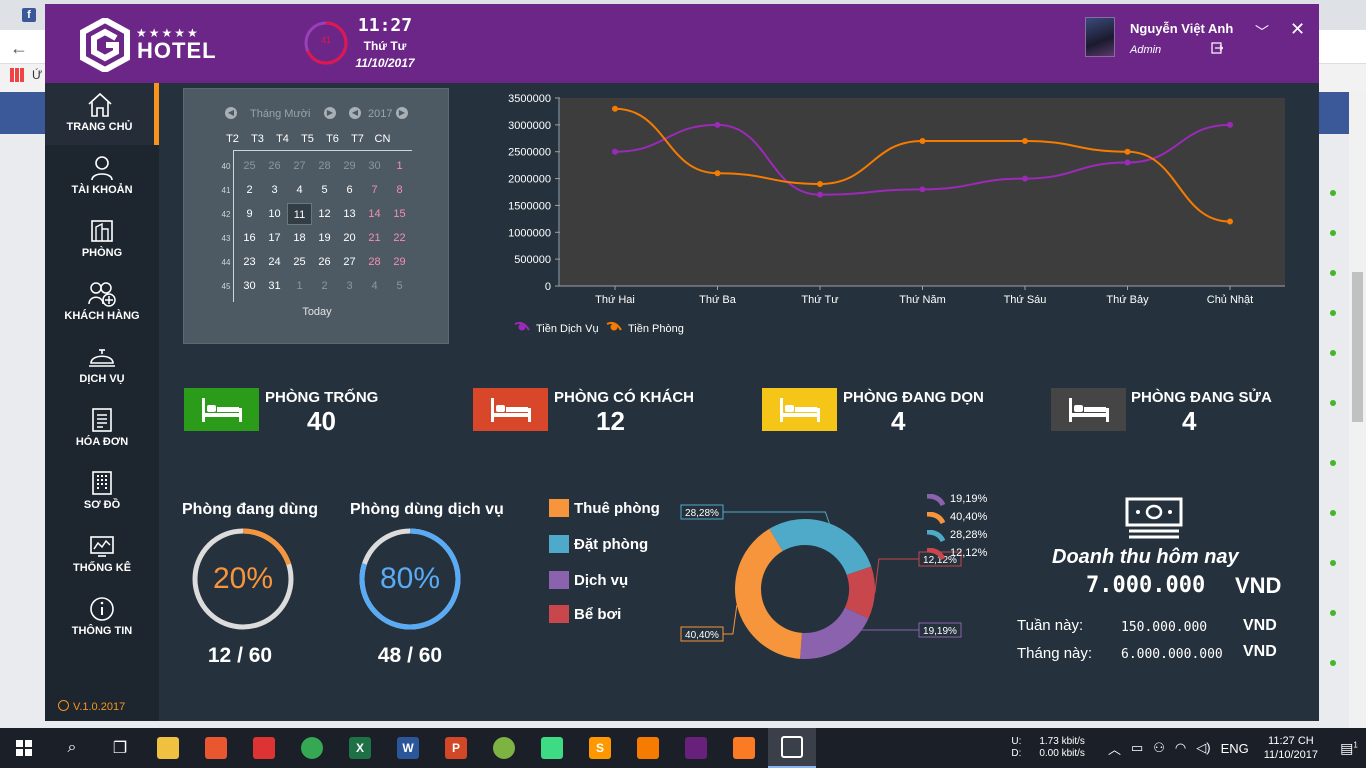 The width and height of the screenshot is (1366, 768). What do you see at coordinates (29, 15) in the screenshot?
I see `facebook-tab-icon: f` at bounding box center [29, 15].